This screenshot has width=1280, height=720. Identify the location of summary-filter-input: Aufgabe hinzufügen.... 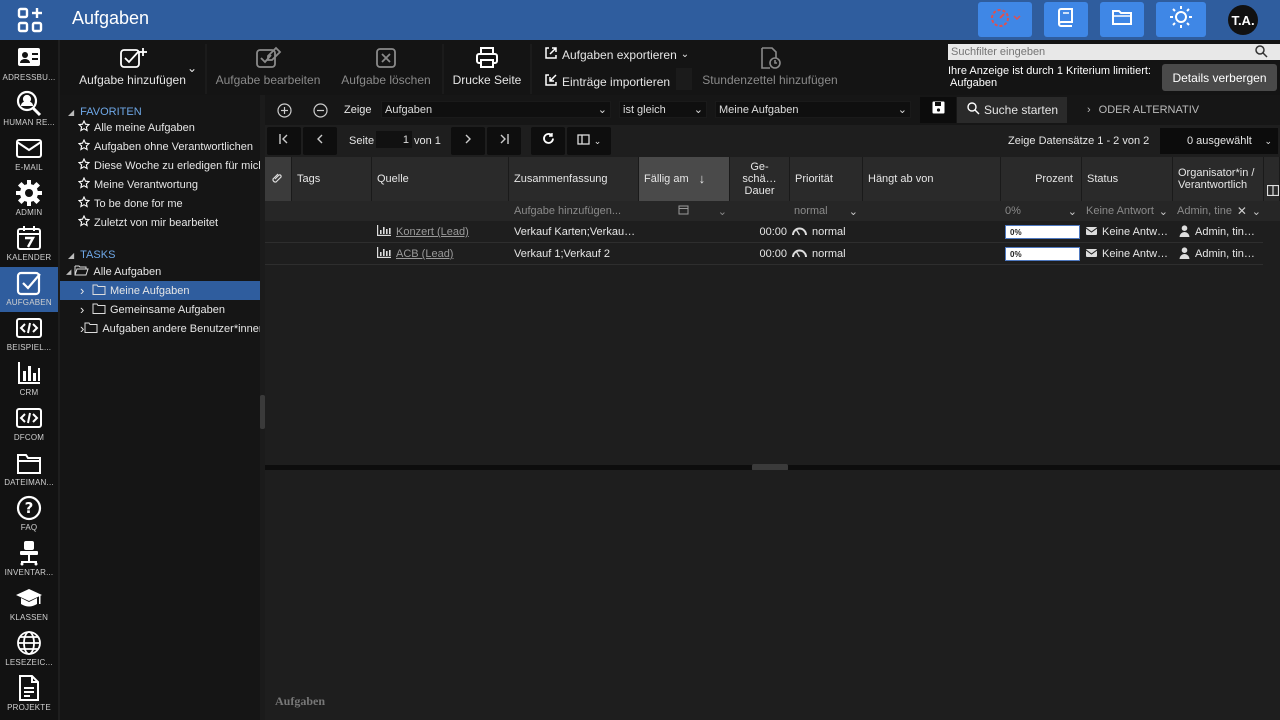
(574, 211).